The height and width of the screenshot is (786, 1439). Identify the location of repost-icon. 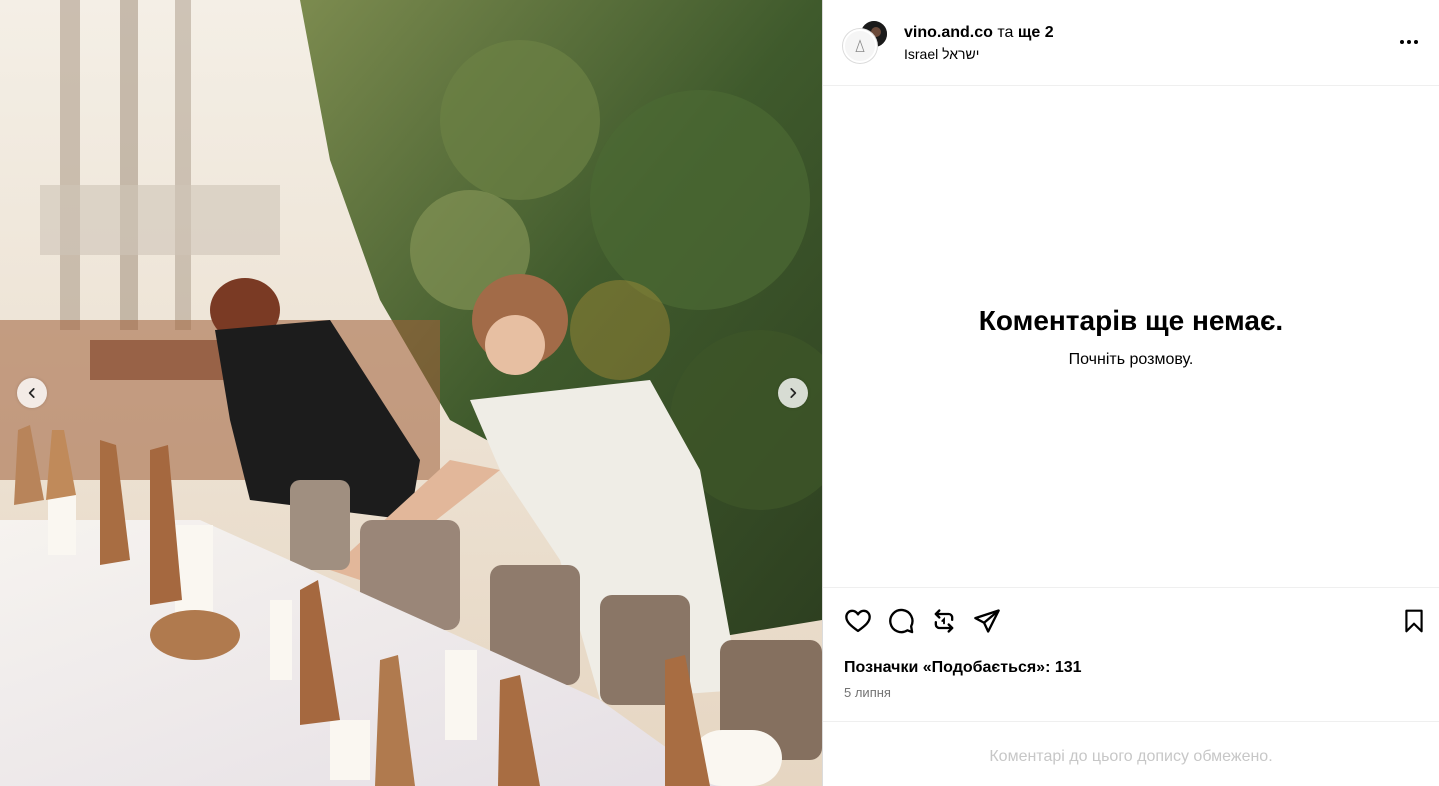
(944, 621).